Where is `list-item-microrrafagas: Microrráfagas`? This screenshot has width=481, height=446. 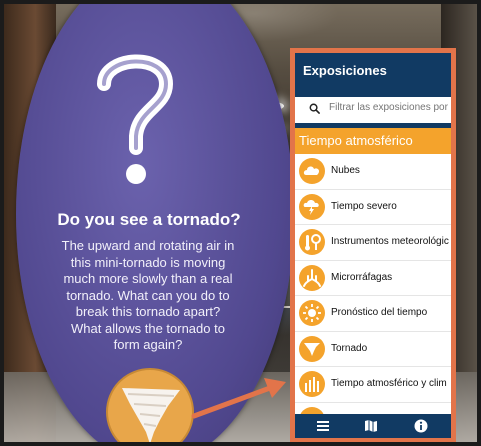
list-item-microrrafagas: Microrráfagas is located at coordinates (373, 278).